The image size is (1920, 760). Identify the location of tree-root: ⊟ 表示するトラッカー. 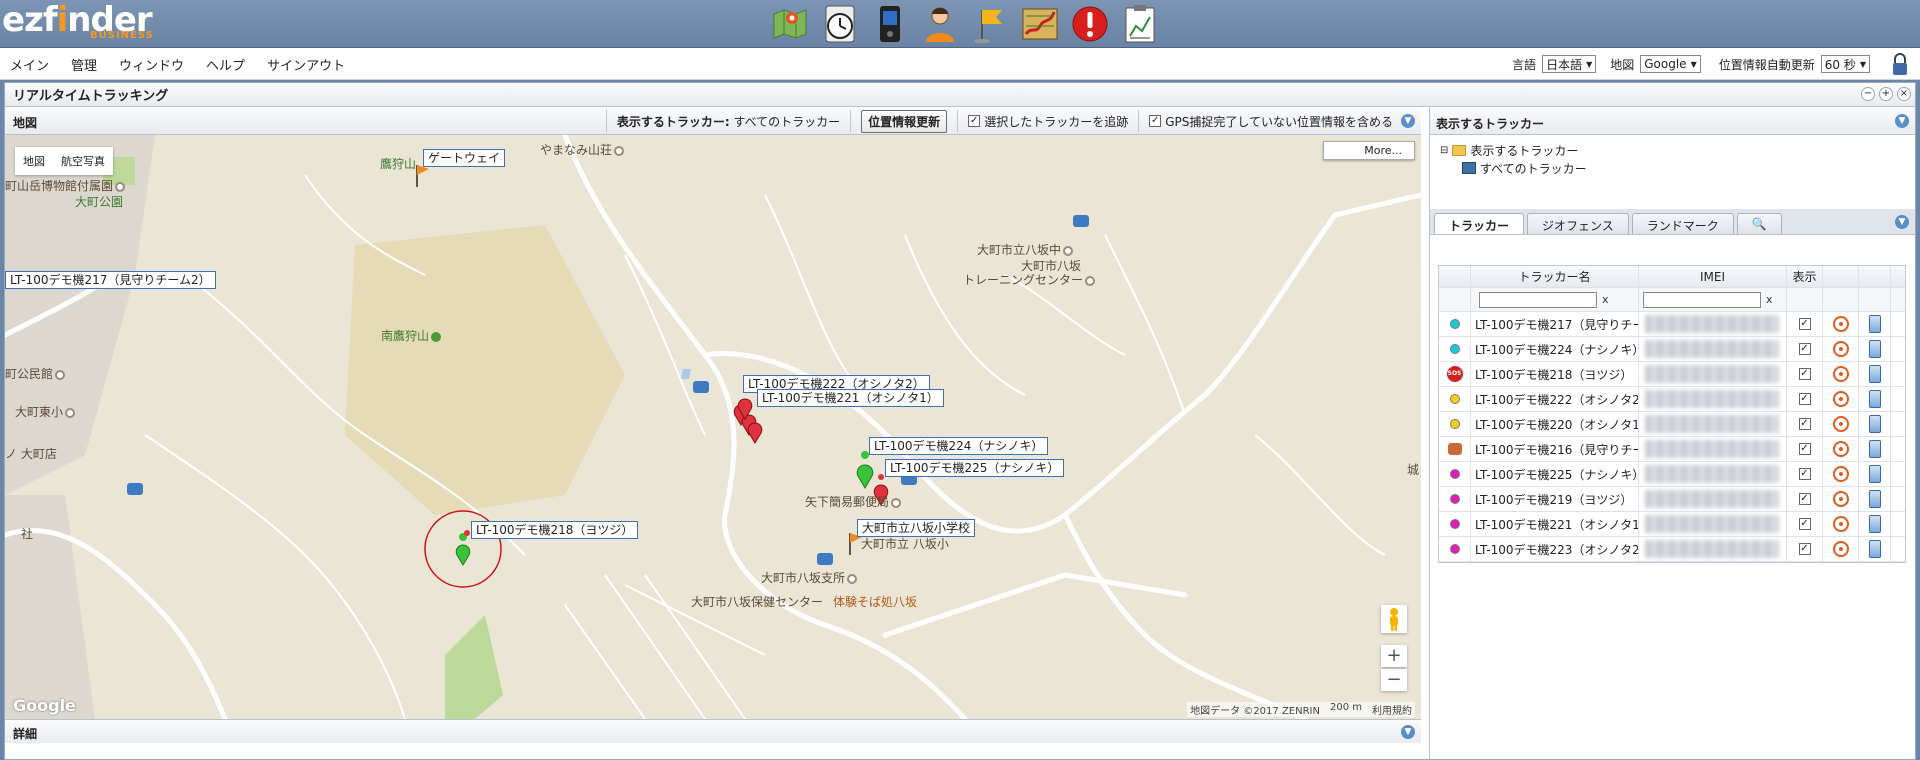
(1672, 150).